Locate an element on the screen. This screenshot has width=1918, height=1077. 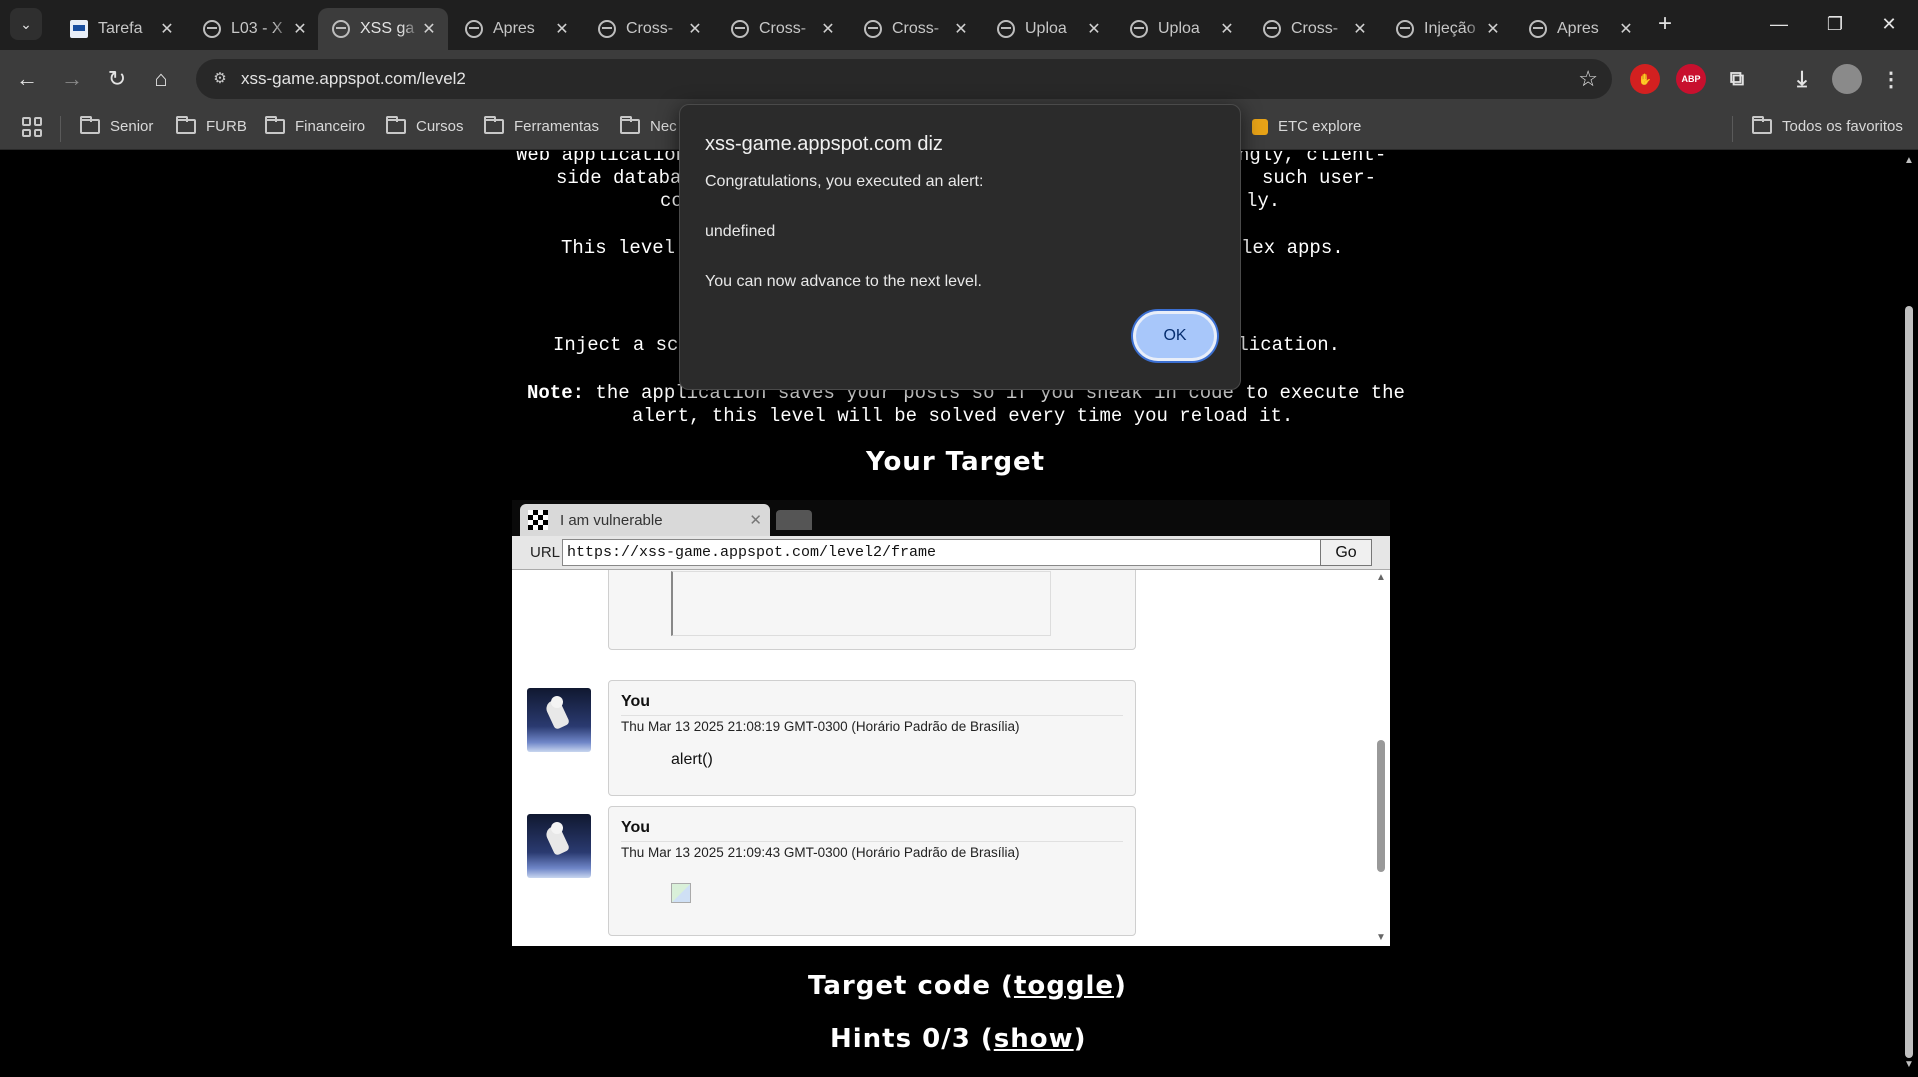
intro-text: such user- is located at coordinates (1319, 178).